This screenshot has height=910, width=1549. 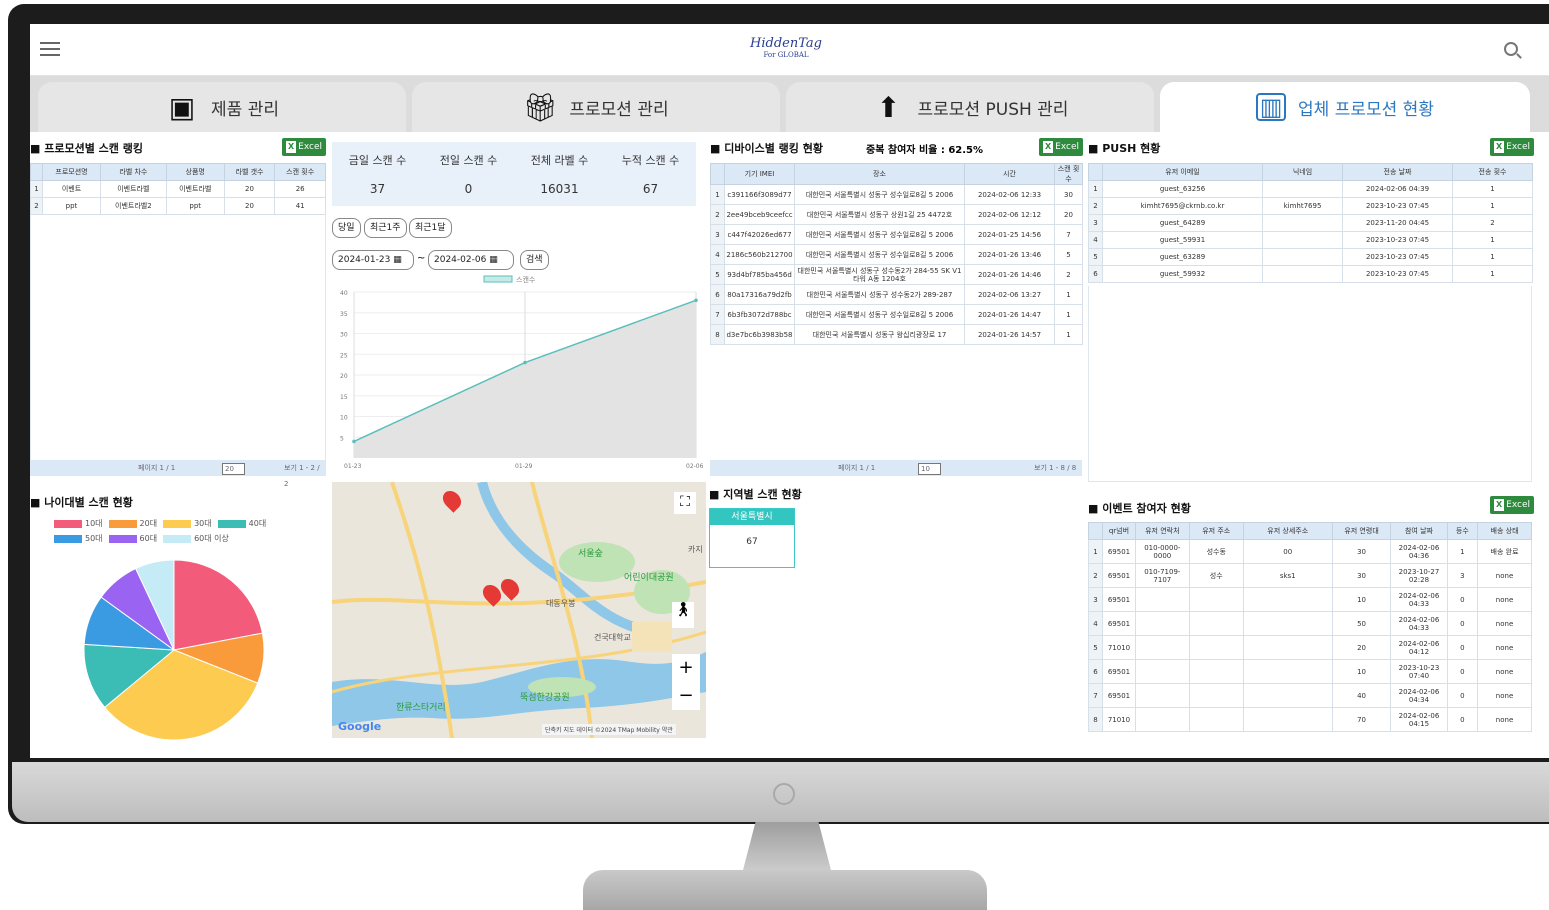 What do you see at coordinates (929, 469) in the screenshot?
I see `page-size-select: 10` at bounding box center [929, 469].